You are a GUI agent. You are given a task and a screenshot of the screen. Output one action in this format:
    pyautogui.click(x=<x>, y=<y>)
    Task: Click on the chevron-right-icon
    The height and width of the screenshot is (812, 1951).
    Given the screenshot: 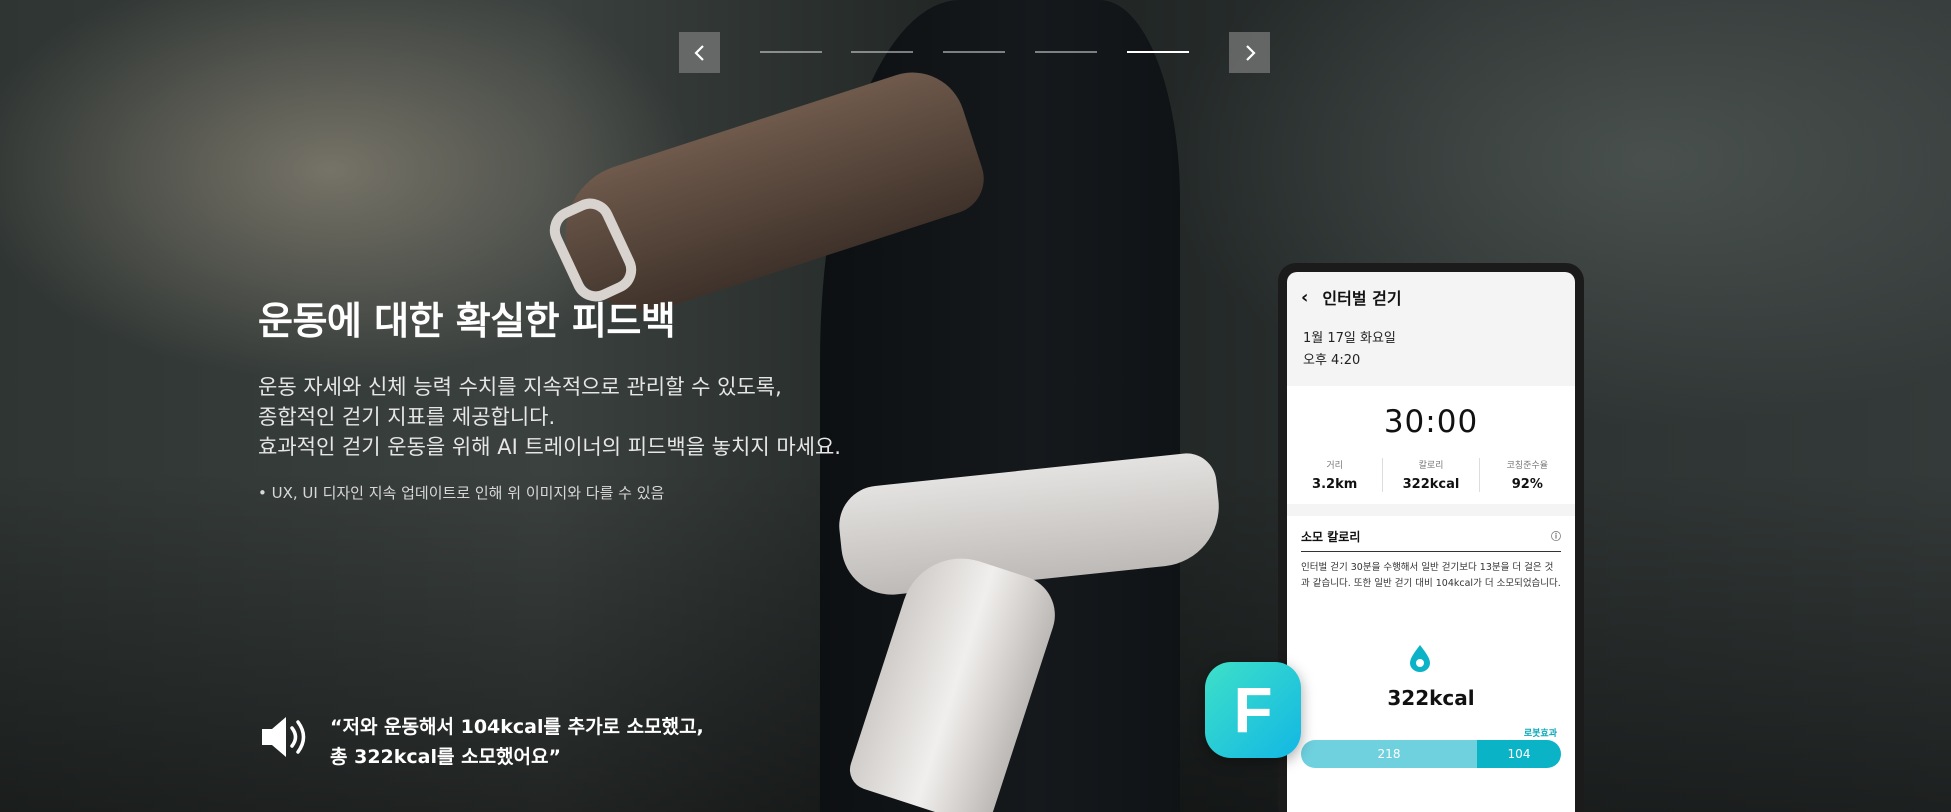 What is the action you would take?
    pyautogui.click(x=1250, y=52)
    